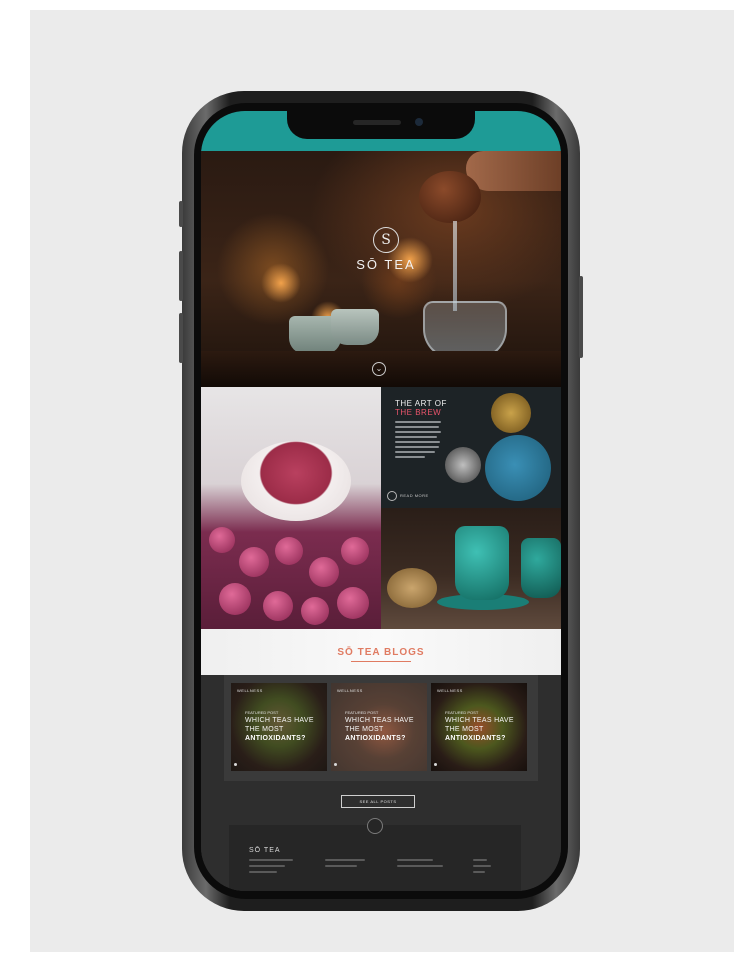 This screenshot has height=962, width=751. I want to click on candle-light, so click(281, 283).